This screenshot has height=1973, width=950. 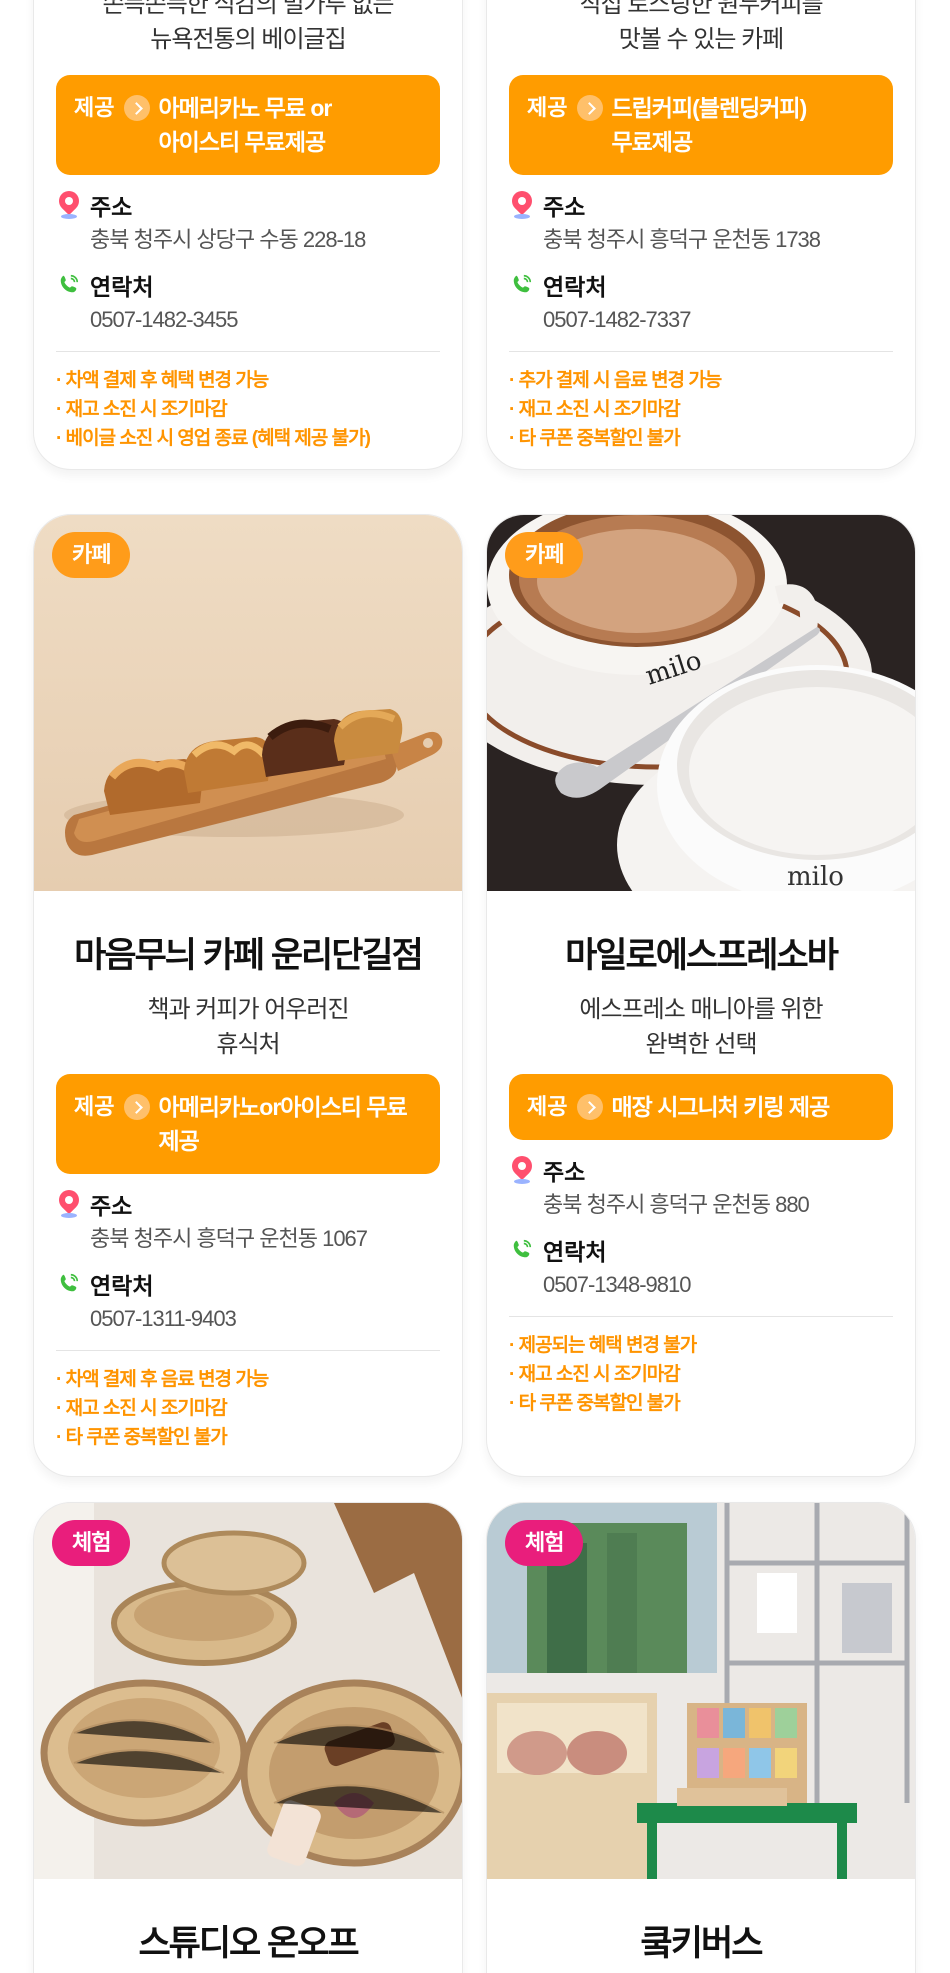 I want to click on store-name: 스튜디오 온오프, so click(x=248, y=1943).